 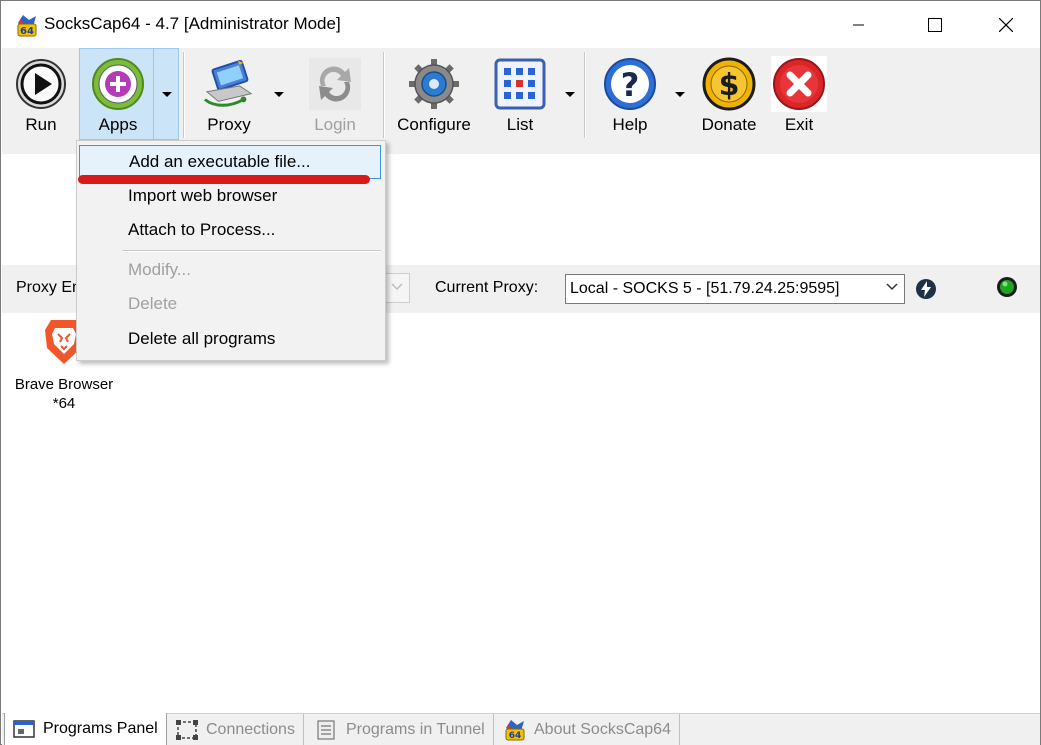 I want to click on help-label: Help, so click(x=630, y=124).